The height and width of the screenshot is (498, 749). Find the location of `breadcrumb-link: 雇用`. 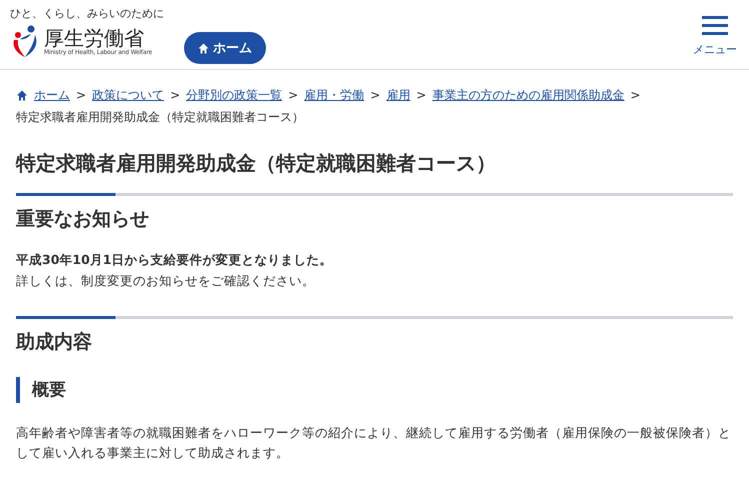

breadcrumb-link: 雇用 is located at coordinates (398, 95).